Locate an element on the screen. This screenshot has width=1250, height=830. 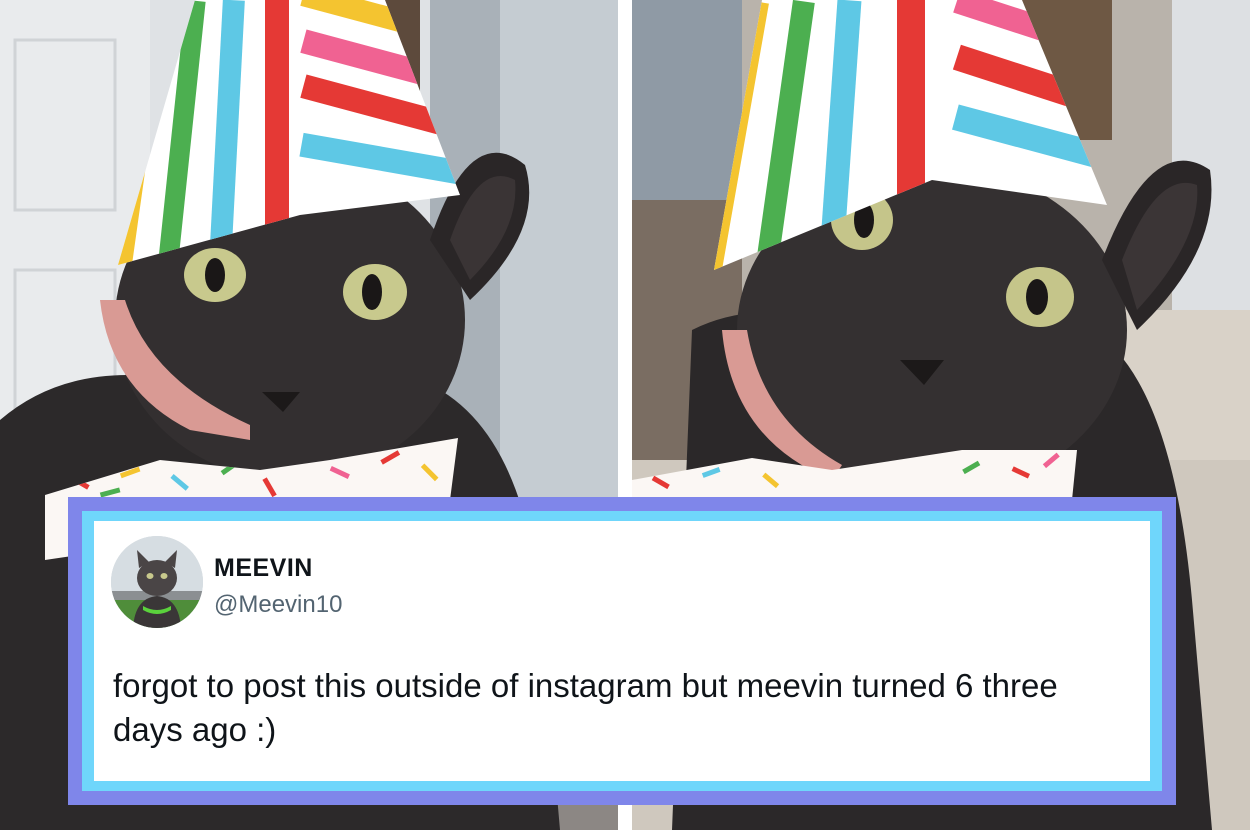
display-name: MEEVIN is located at coordinates (263, 568).